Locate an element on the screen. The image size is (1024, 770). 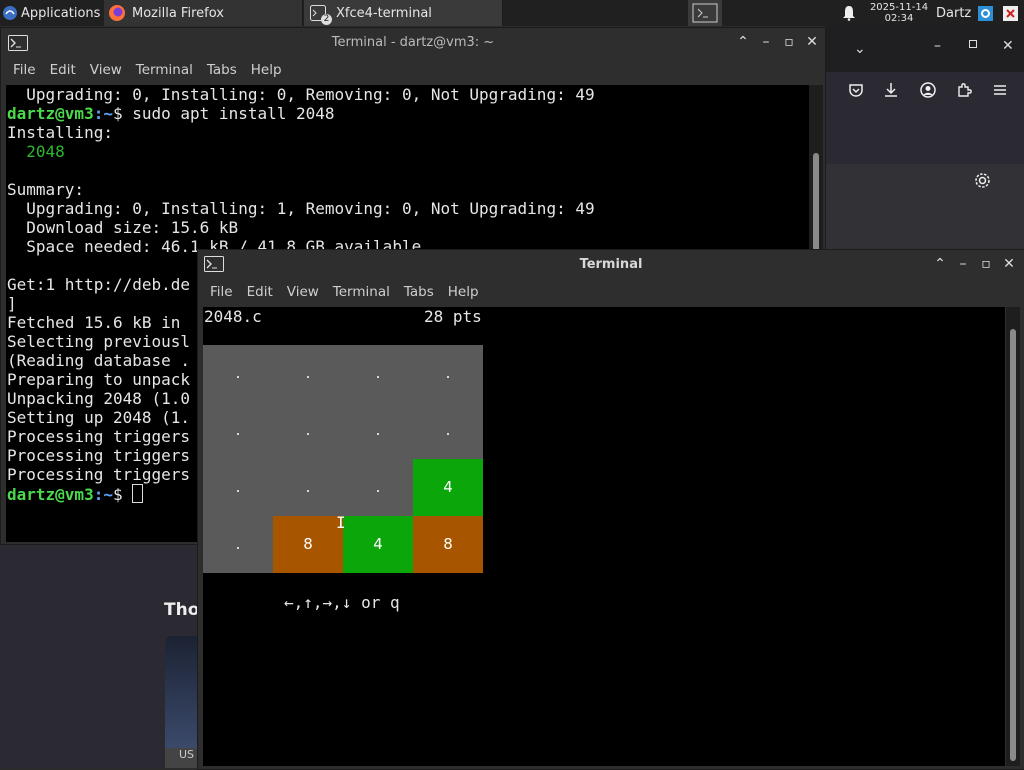
notifications-button is located at coordinates (849, 13).